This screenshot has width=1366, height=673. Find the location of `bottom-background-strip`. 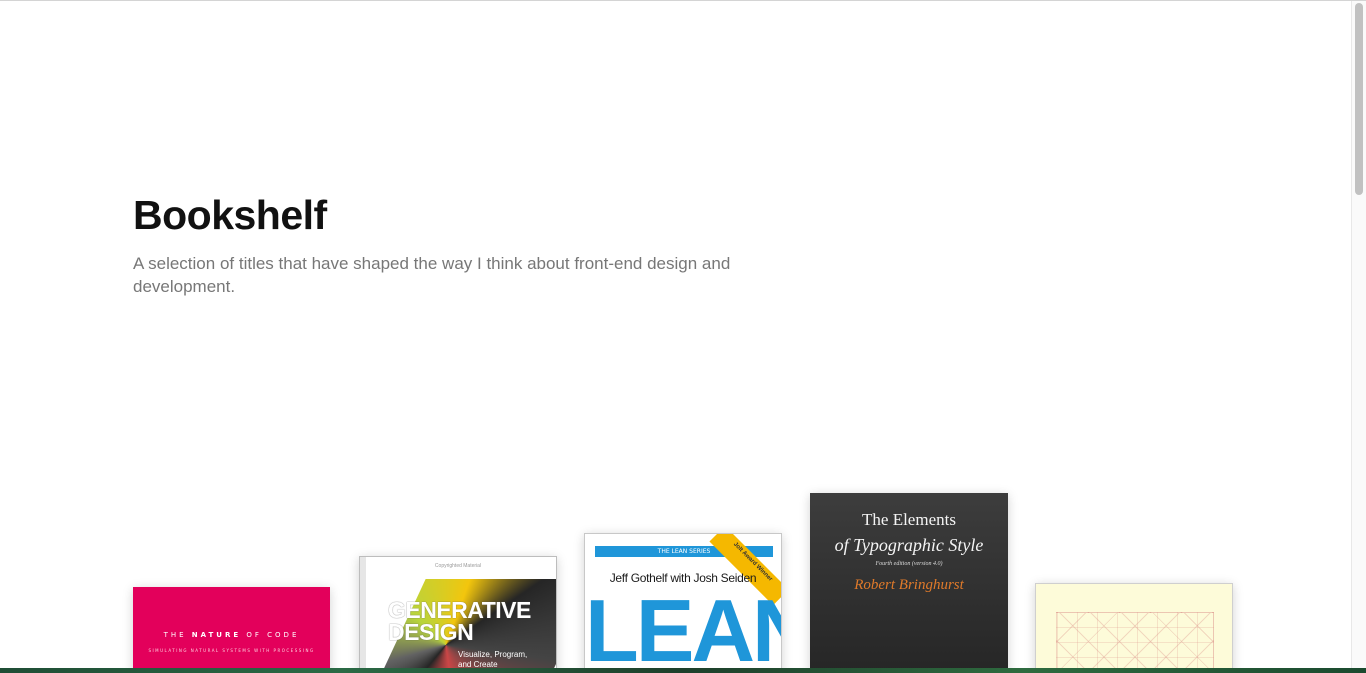

bottom-background-strip is located at coordinates (683, 670).